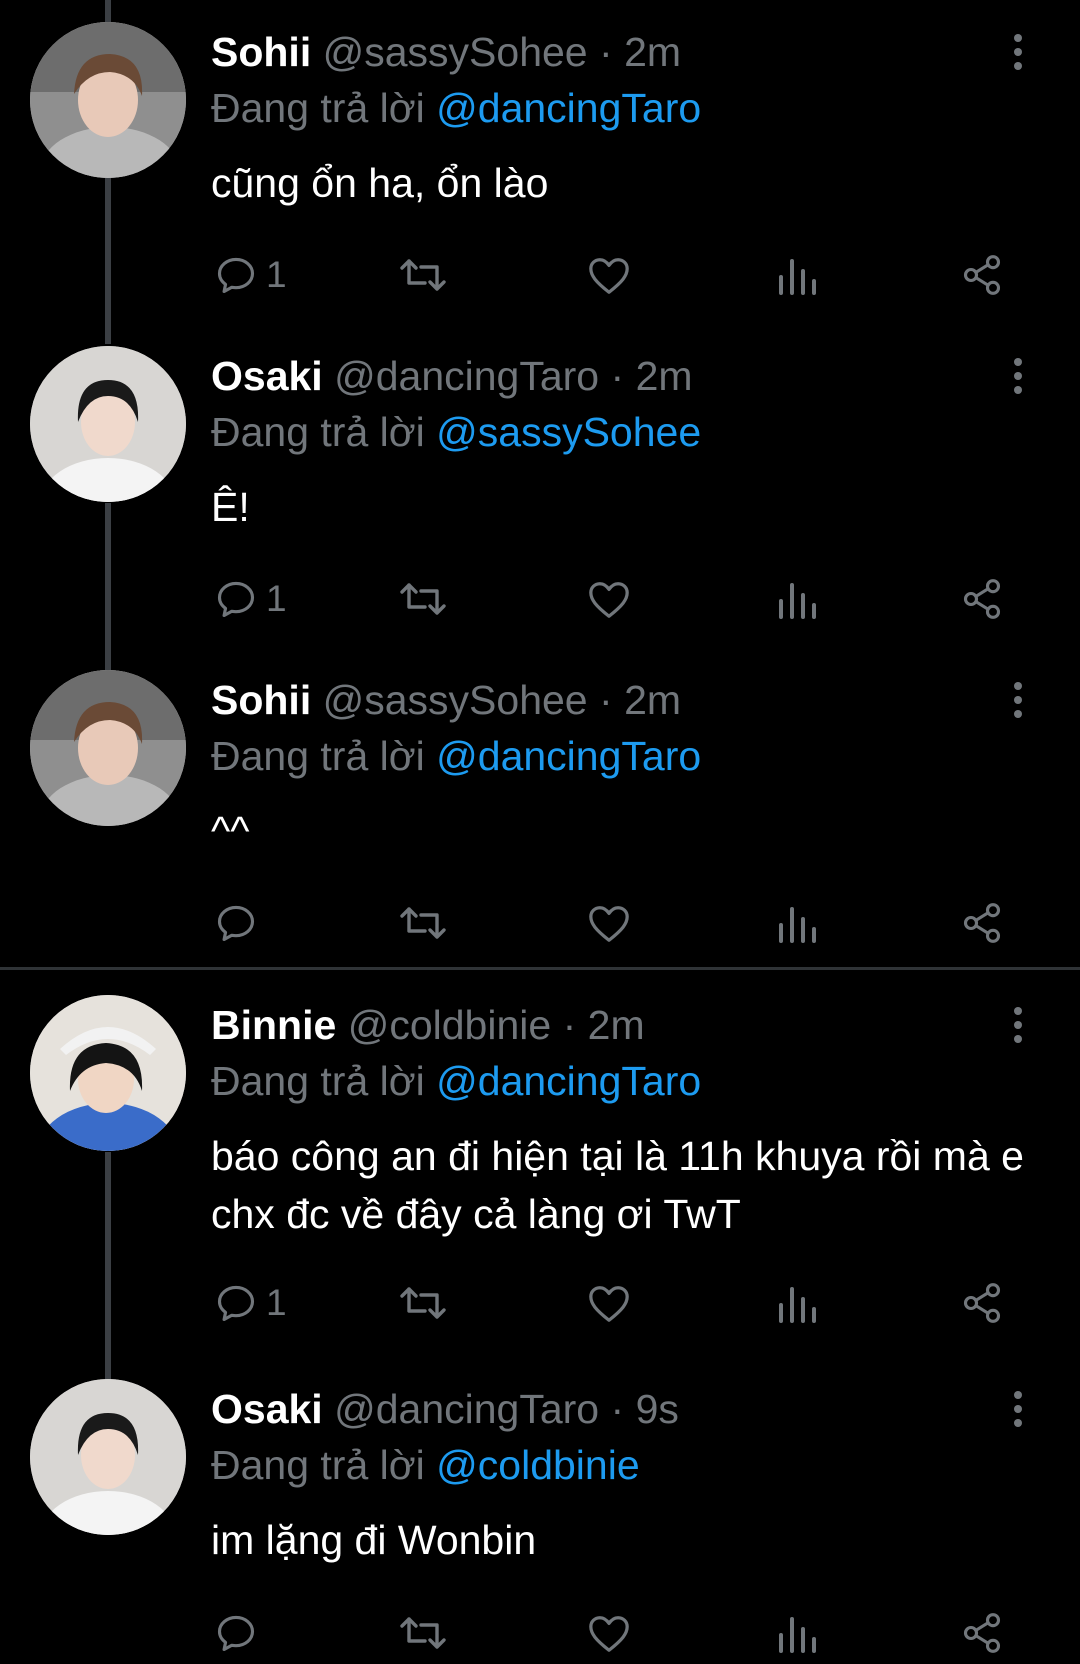 Image resolution: width=1080 pixels, height=1664 pixels. I want to click on user-handle: @coldbinie, so click(449, 1025).